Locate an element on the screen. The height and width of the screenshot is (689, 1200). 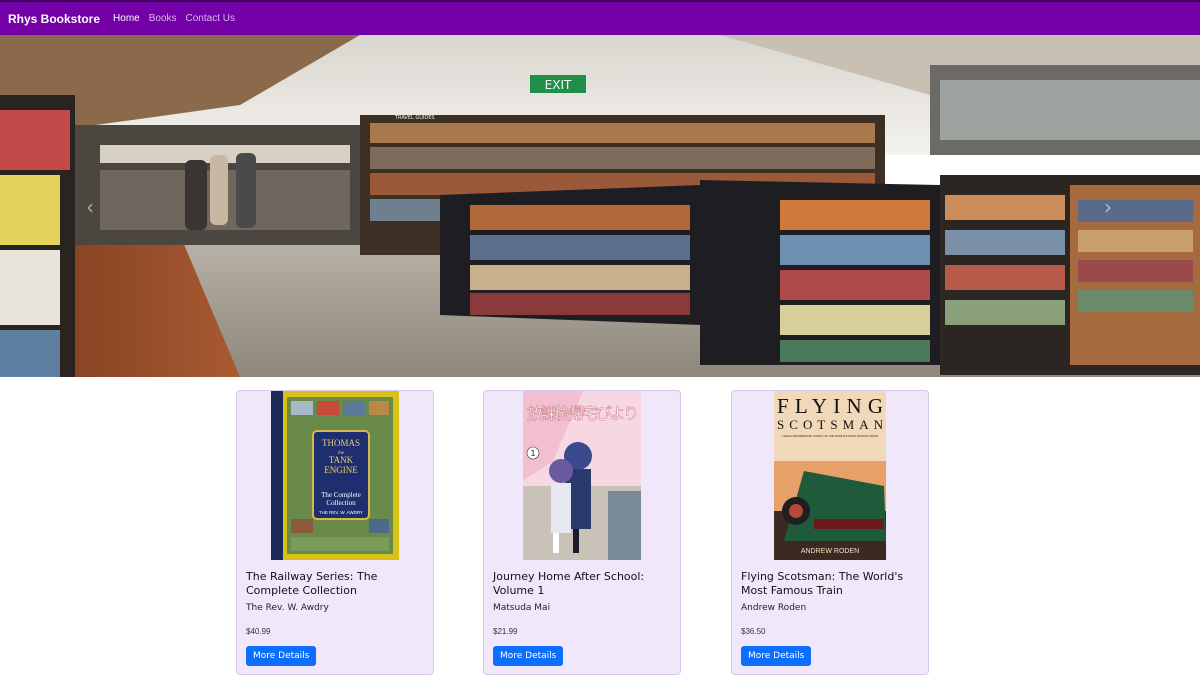
carousel-prev-button: ‹ is located at coordinates (90, 207).